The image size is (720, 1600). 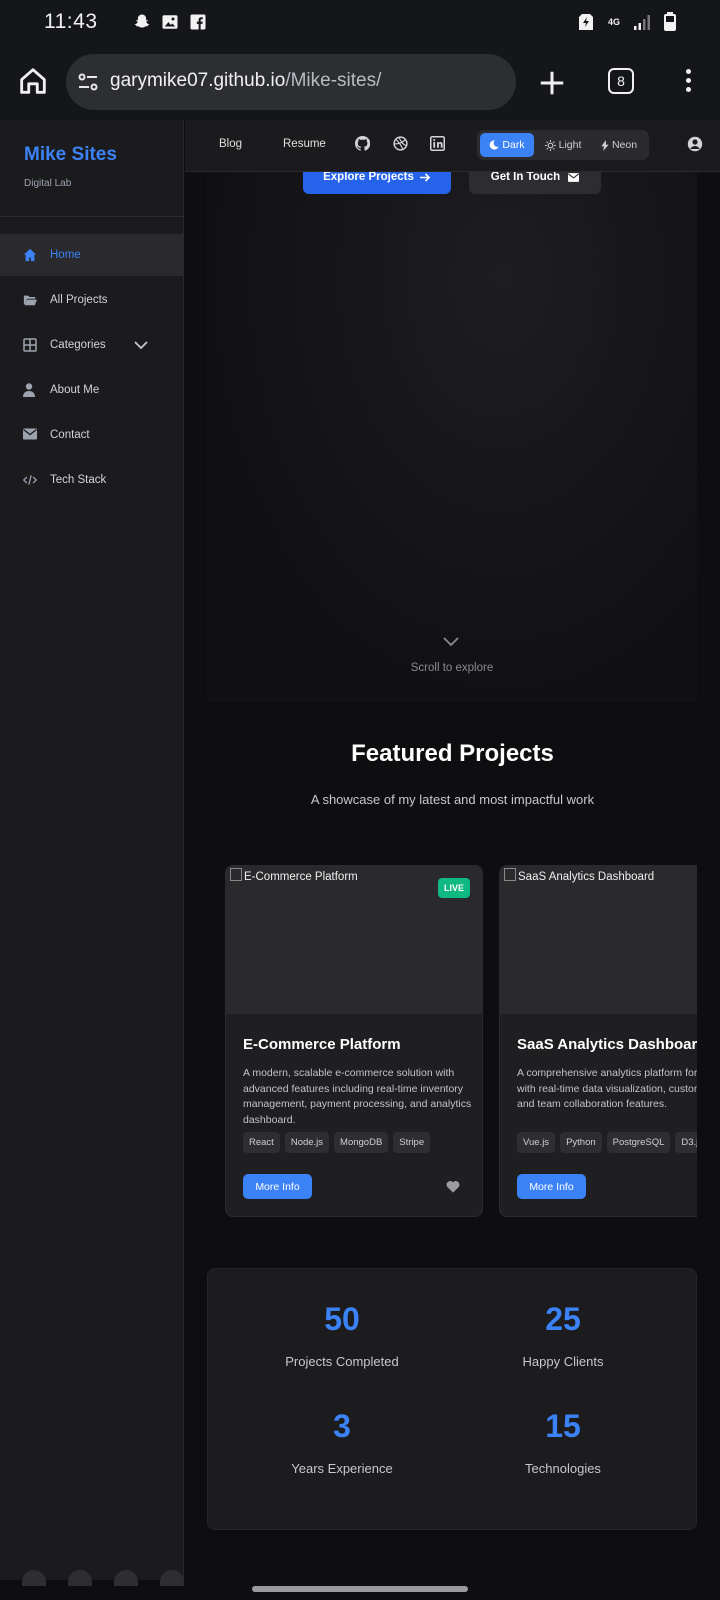 I want to click on user-account-icon, so click(x=695, y=144).